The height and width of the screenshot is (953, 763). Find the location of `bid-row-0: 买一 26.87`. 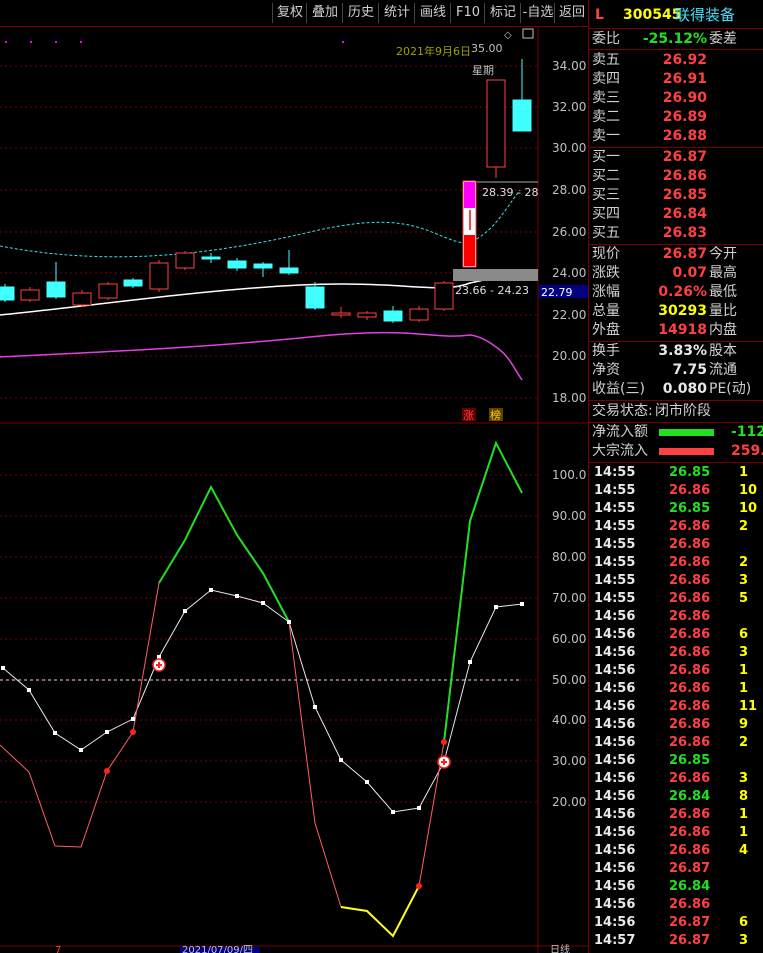

bid-row-0: 买一 26.87 is located at coordinates (676, 157).